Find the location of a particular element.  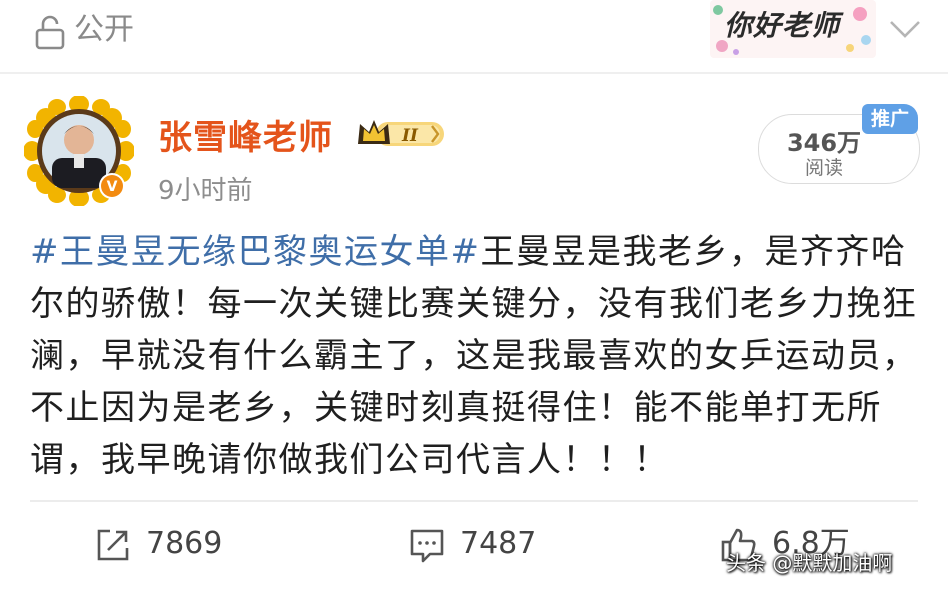

comment-count: 7487 is located at coordinates (498, 543).